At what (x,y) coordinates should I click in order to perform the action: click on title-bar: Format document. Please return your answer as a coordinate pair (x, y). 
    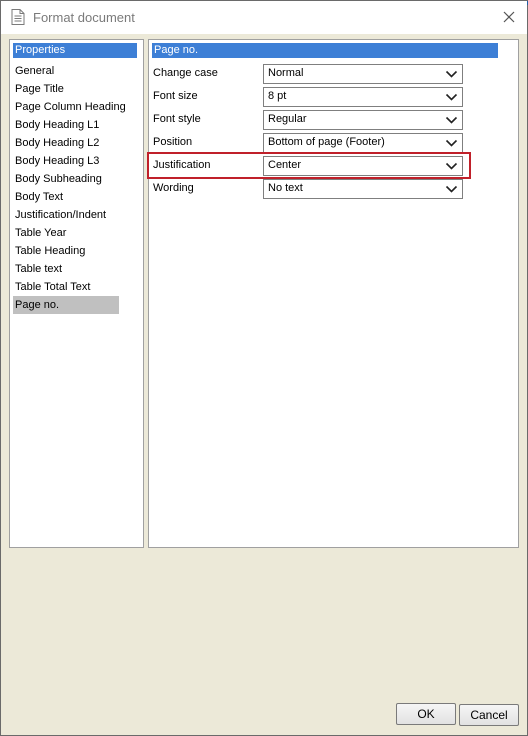
    Looking at the image, I should click on (264, 17).